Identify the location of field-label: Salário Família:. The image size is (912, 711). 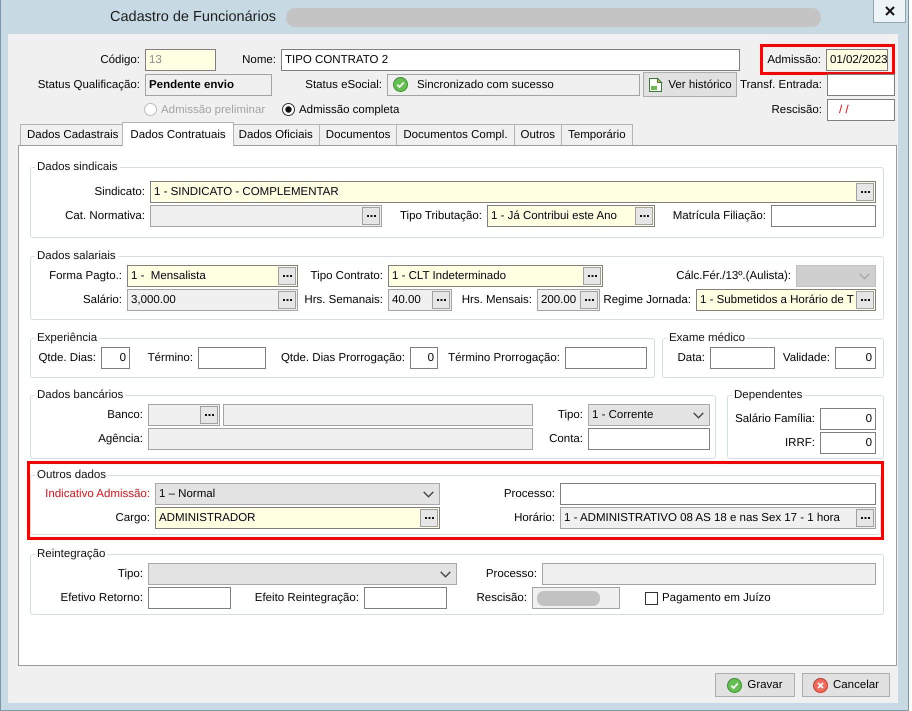
(775, 419).